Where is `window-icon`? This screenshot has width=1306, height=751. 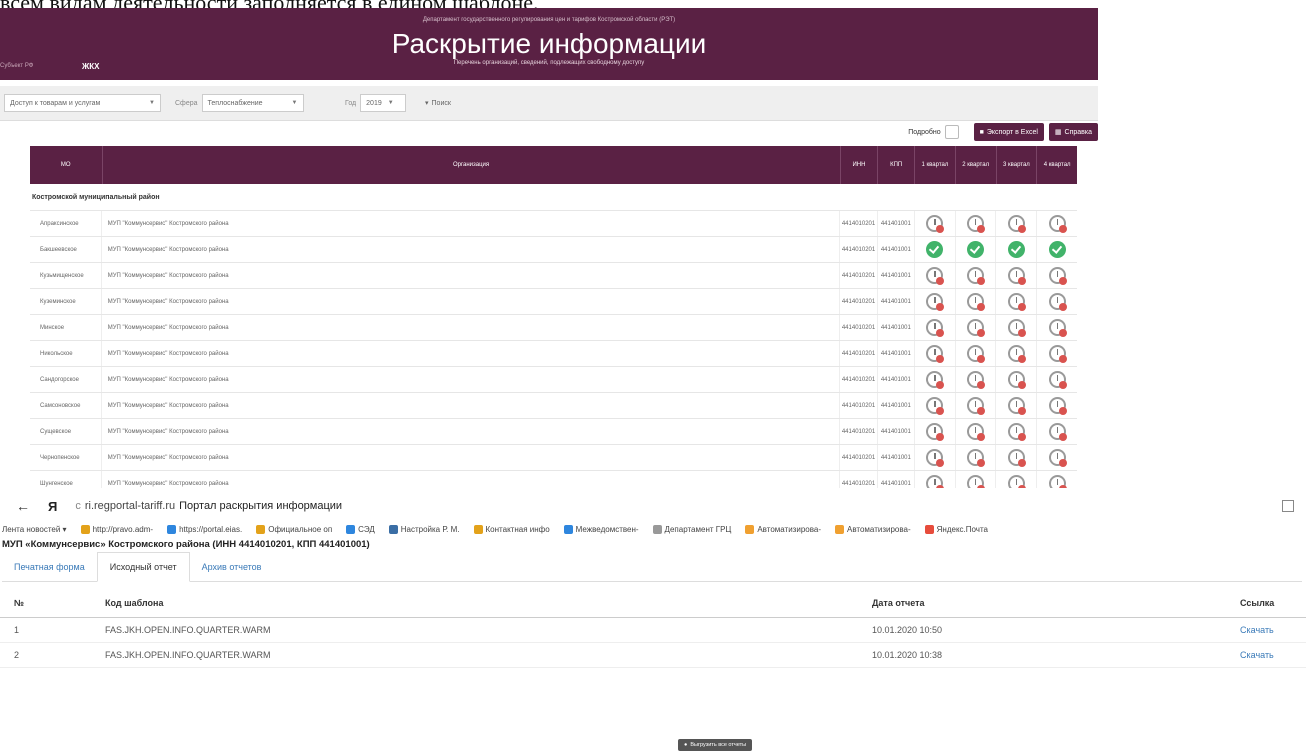
window-icon is located at coordinates (1288, 506).